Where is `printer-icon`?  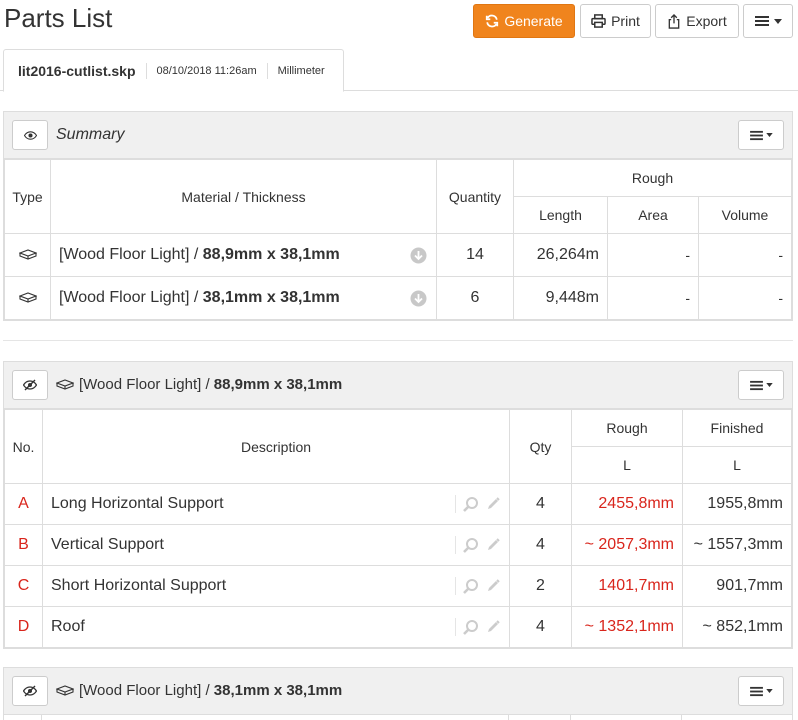
printer-icon is located at coordinates (598, 21).